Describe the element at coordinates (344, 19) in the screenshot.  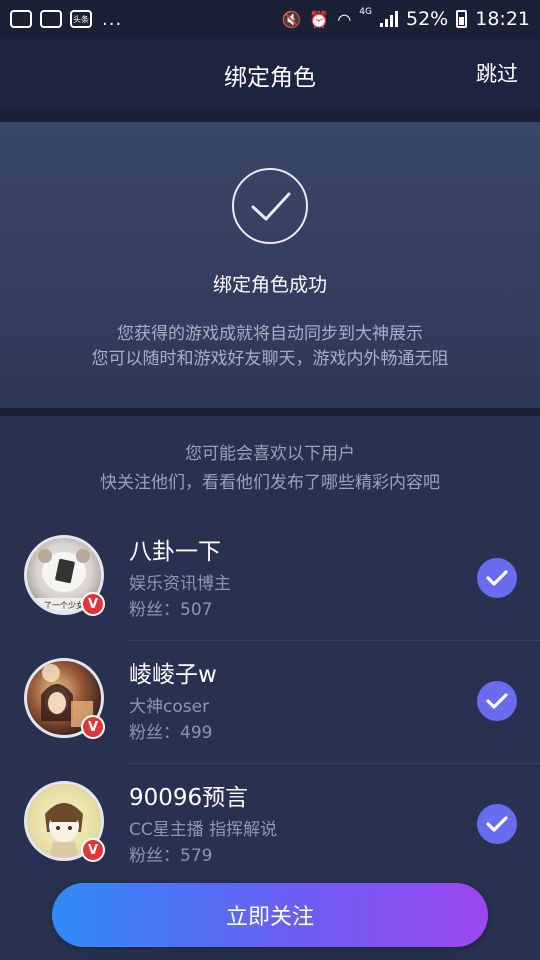
I see `wifi-icon: ◠` at that location.